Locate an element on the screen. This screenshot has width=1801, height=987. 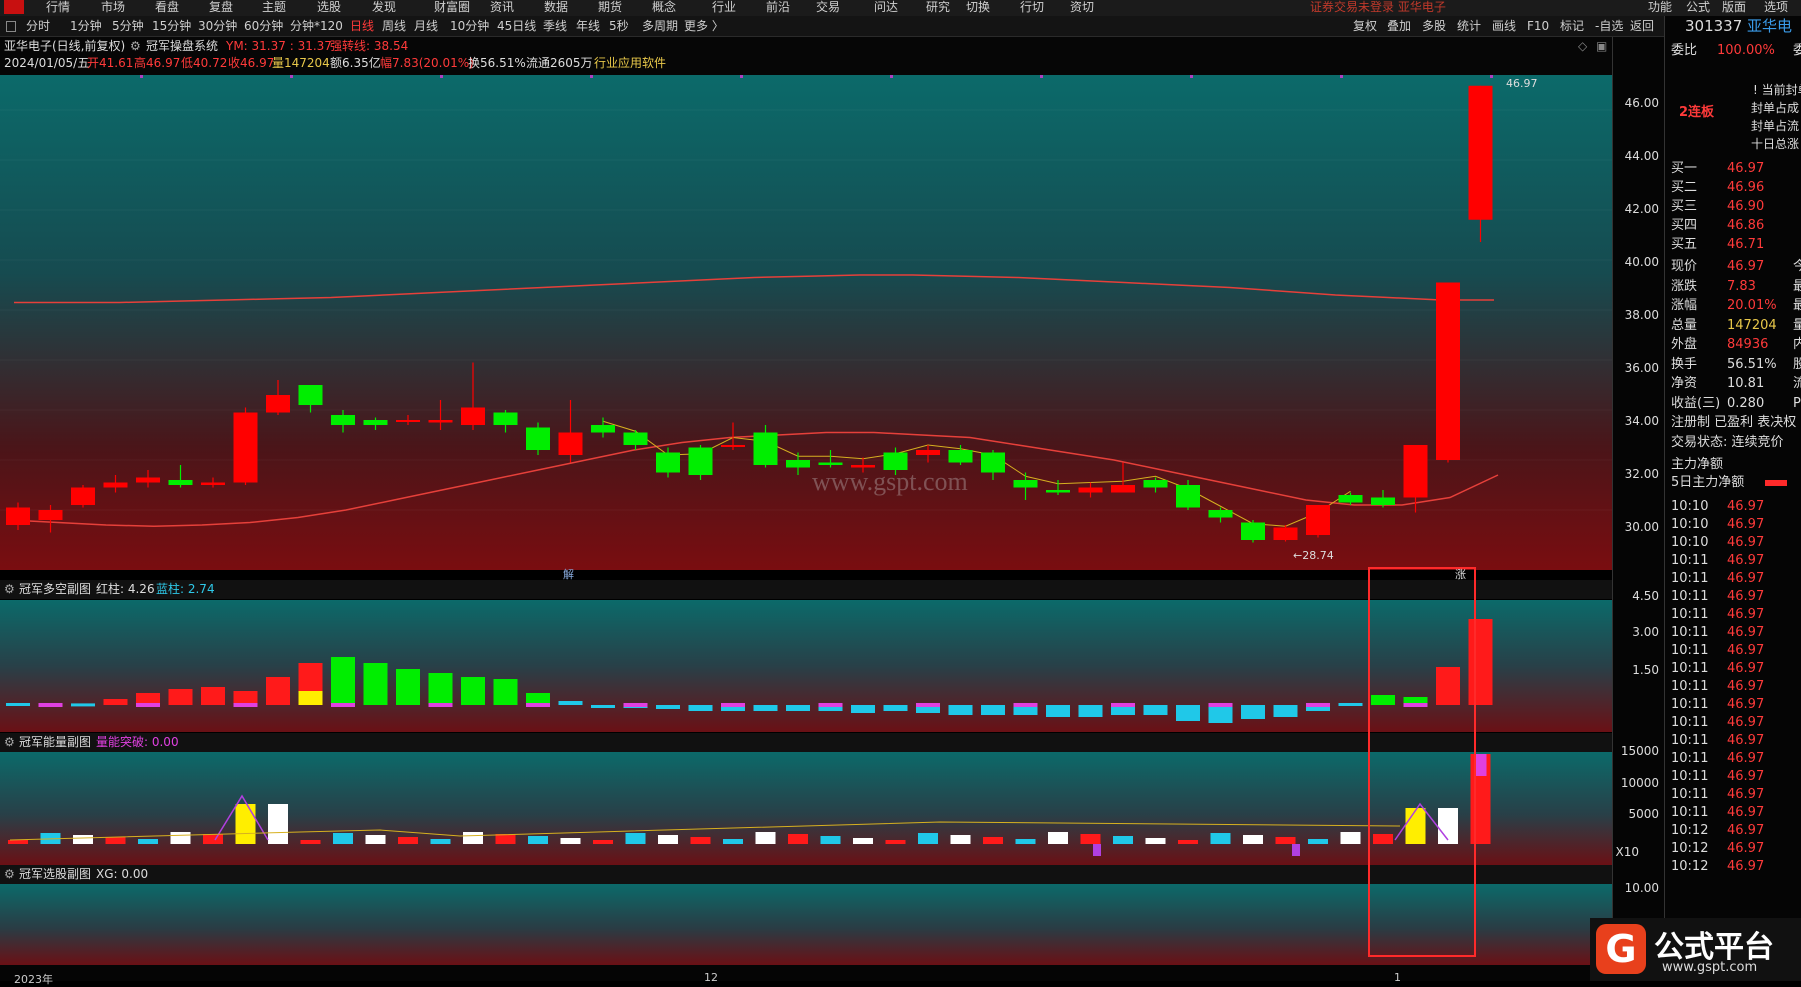
timeframe-tab-0: 分时 is located at coordinates (38, 26).